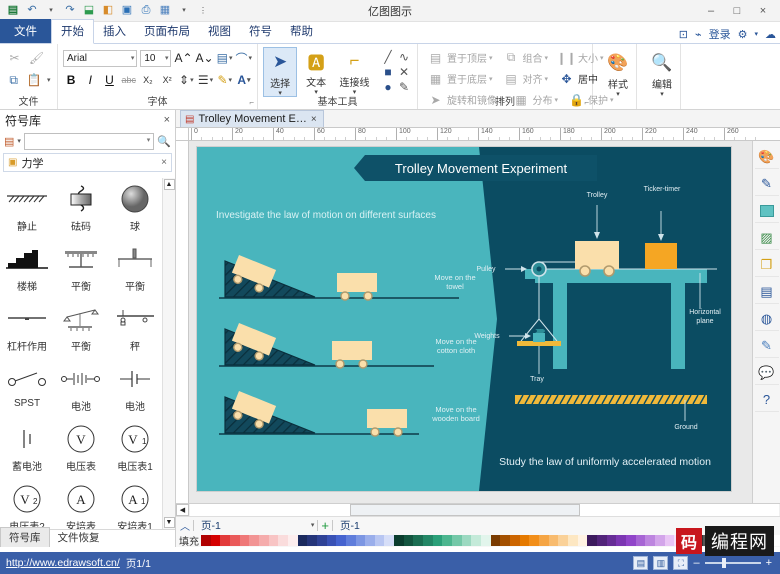 The image size is (780, 574). Describe the element at coordinates (586, 102) in the screenshot. I see `arrange-dialog-launcher: ⌐` at that location.